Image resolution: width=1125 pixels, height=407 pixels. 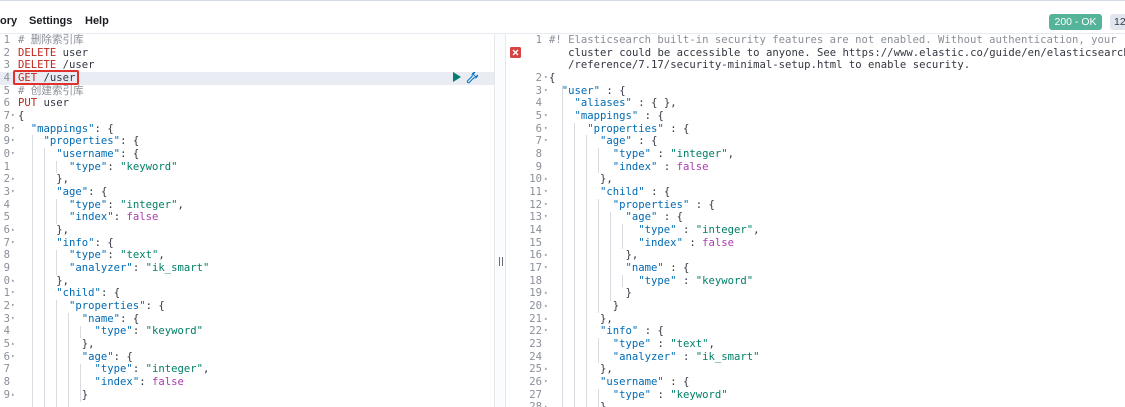 What do you see at coordinates (51, 90) in the screenshot?
I see `code-text: # 创建索引库` at bounding box center [51, 90].